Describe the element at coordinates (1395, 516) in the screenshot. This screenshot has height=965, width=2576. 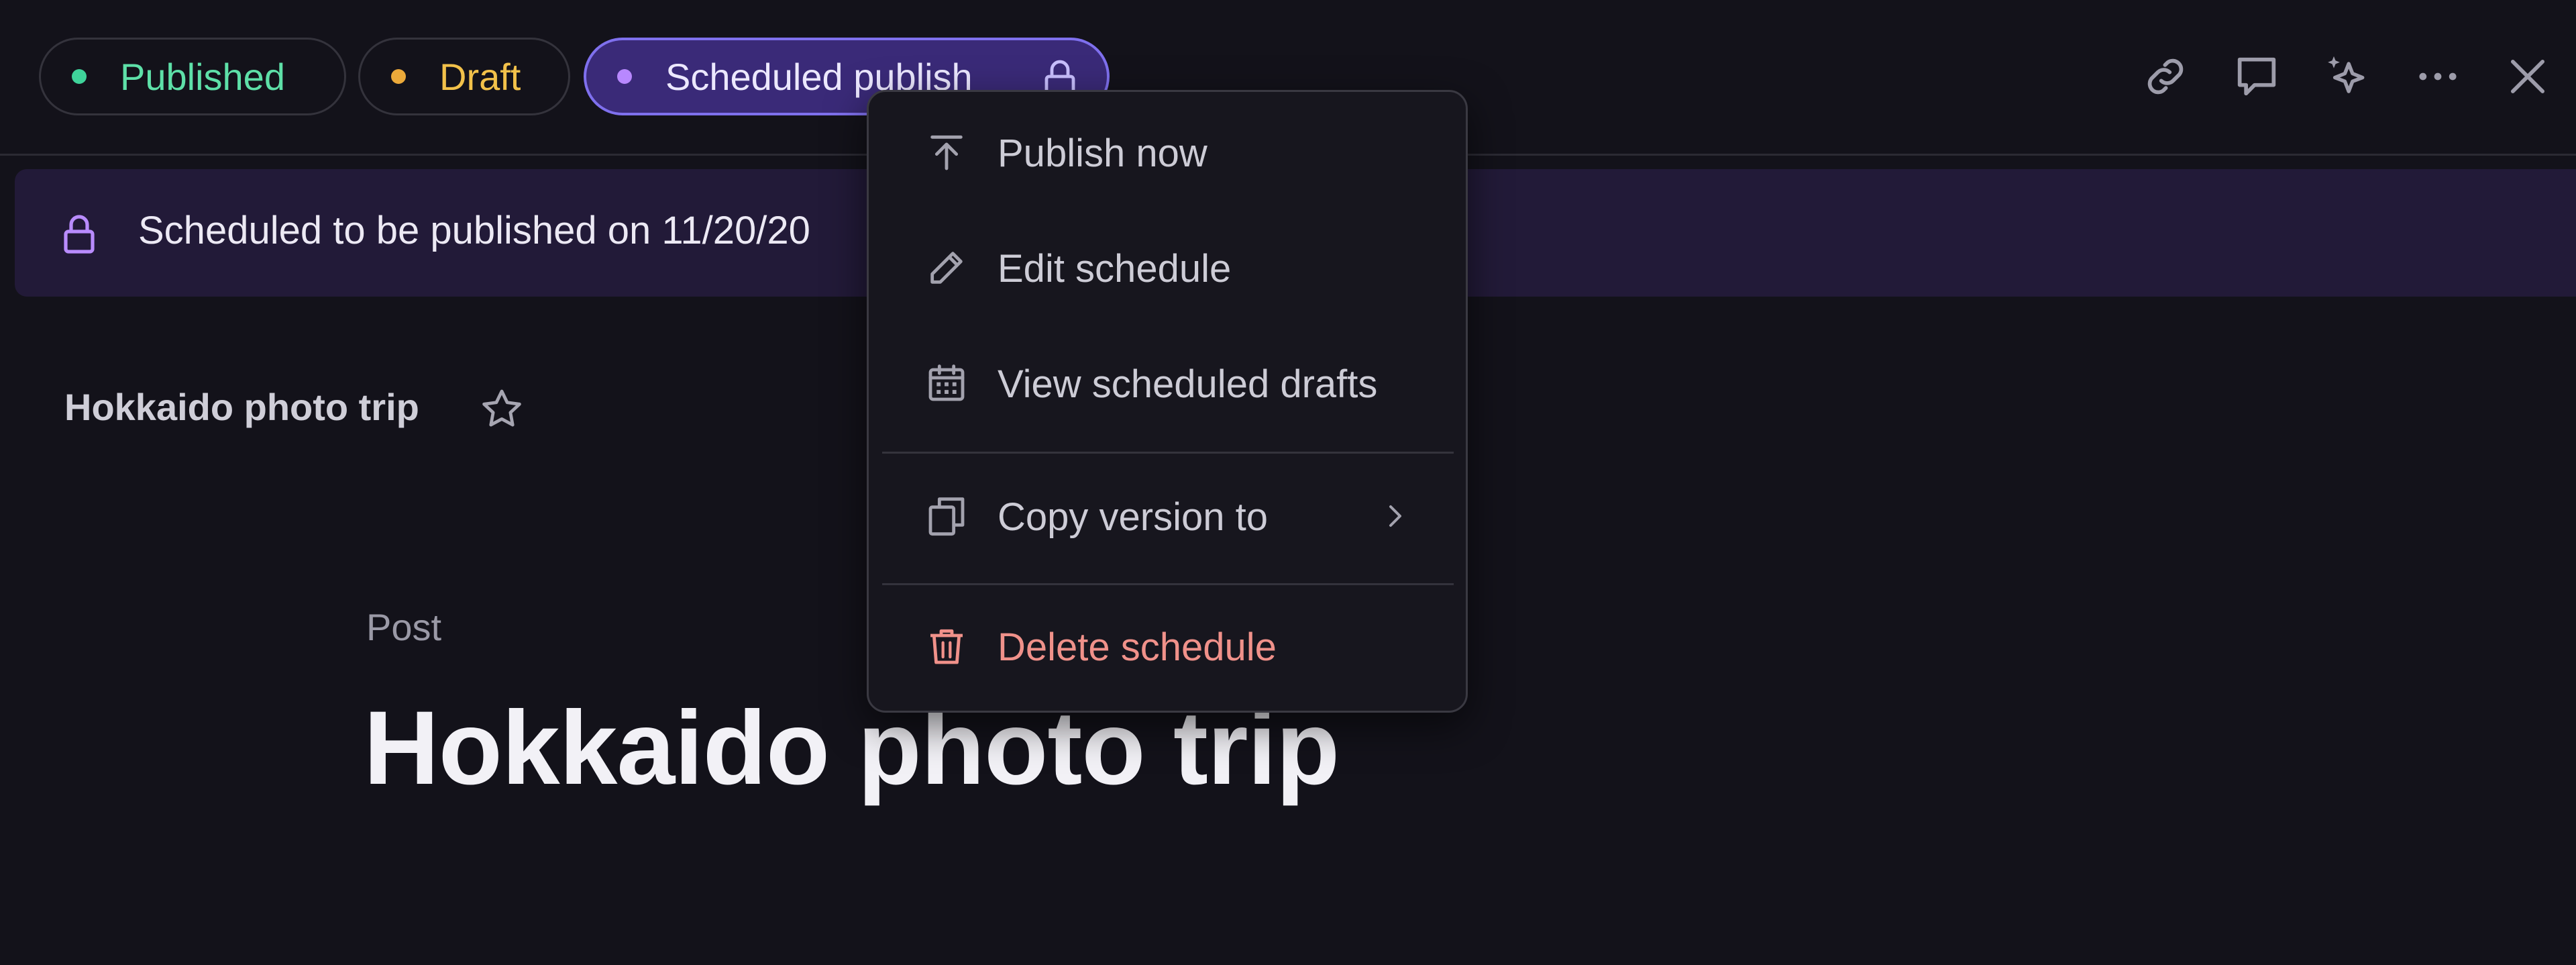
I see `chevron-right-icon` at that location.